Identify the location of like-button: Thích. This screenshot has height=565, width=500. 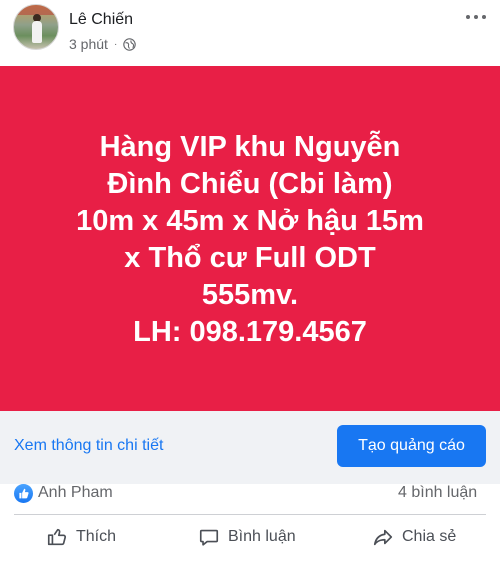
(81, 537).